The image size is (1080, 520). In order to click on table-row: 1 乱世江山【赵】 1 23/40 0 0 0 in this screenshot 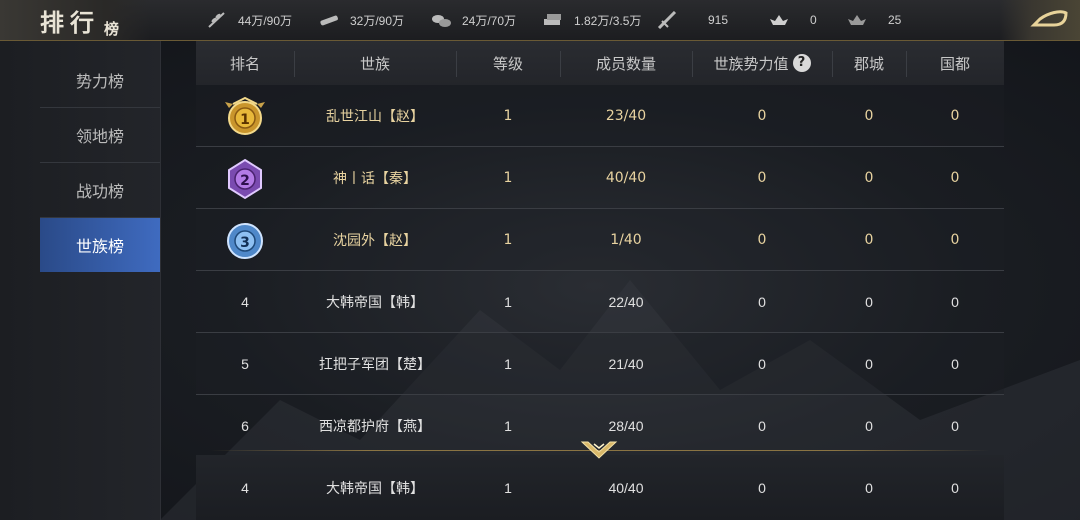, I will do `click(600, 116)`.